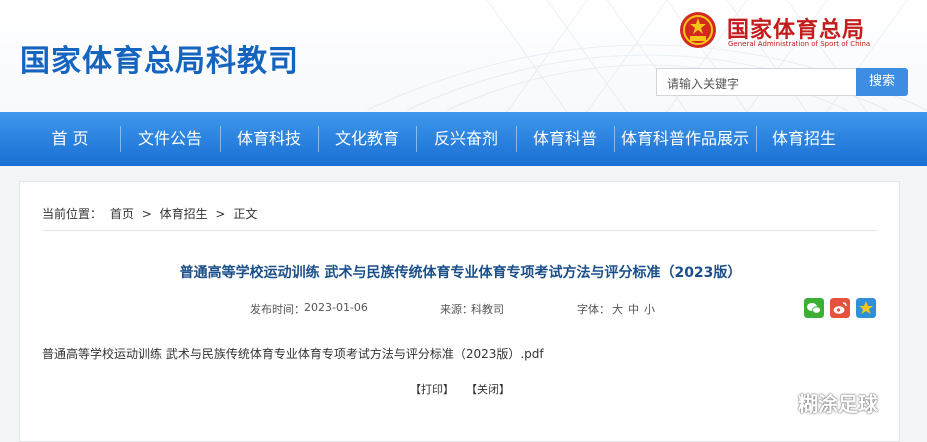  Describe the element at coordinates (799, 44) in the screenshot. I see `org-name-en: General Administration of Sport of China` at that location.